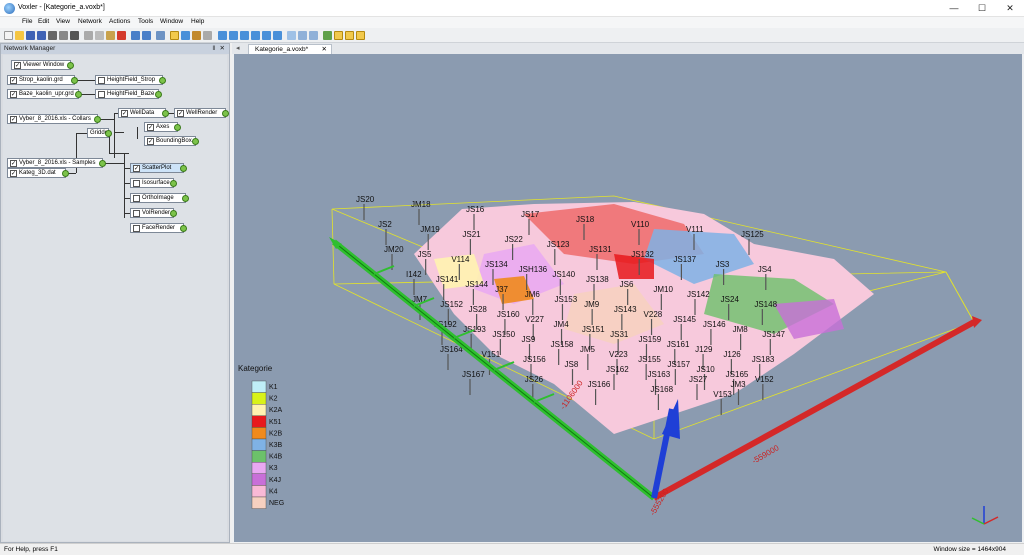 The image size is (1024, 555). Describe the element at coordinates (338, 35) in the screenshot. I see `axis-toggle-icon` at that location.